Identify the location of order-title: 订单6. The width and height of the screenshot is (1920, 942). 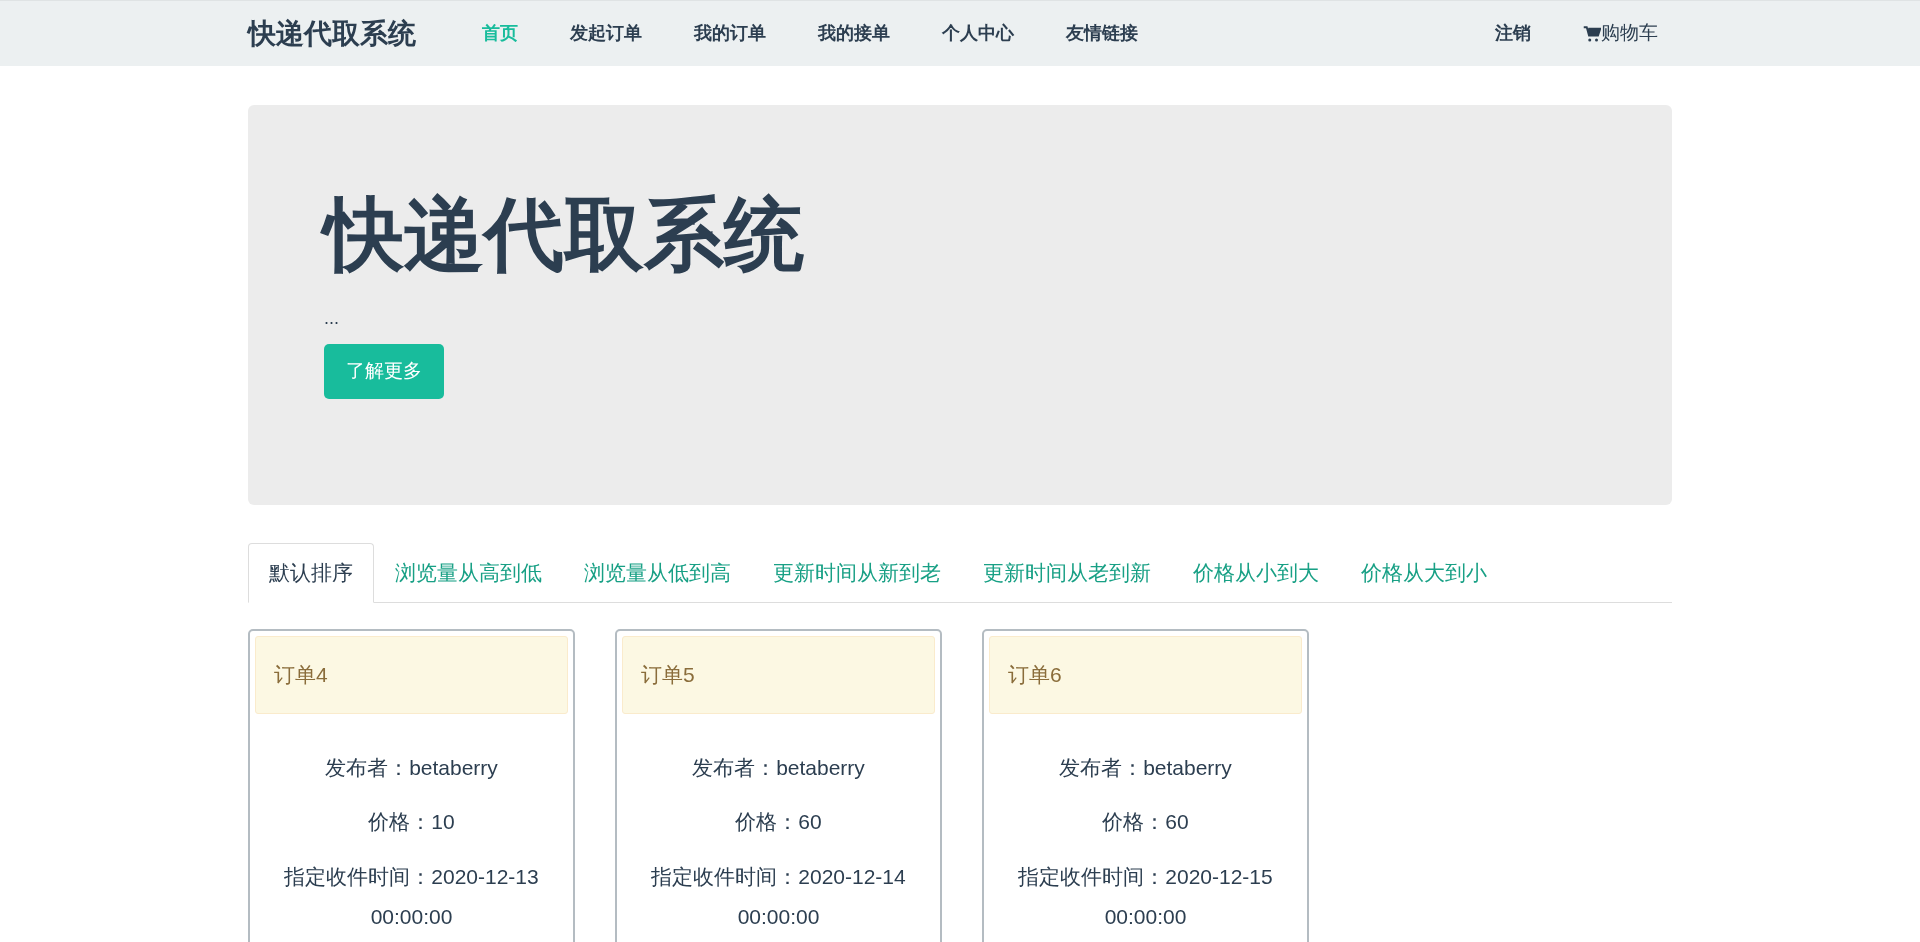
(1035, 675).